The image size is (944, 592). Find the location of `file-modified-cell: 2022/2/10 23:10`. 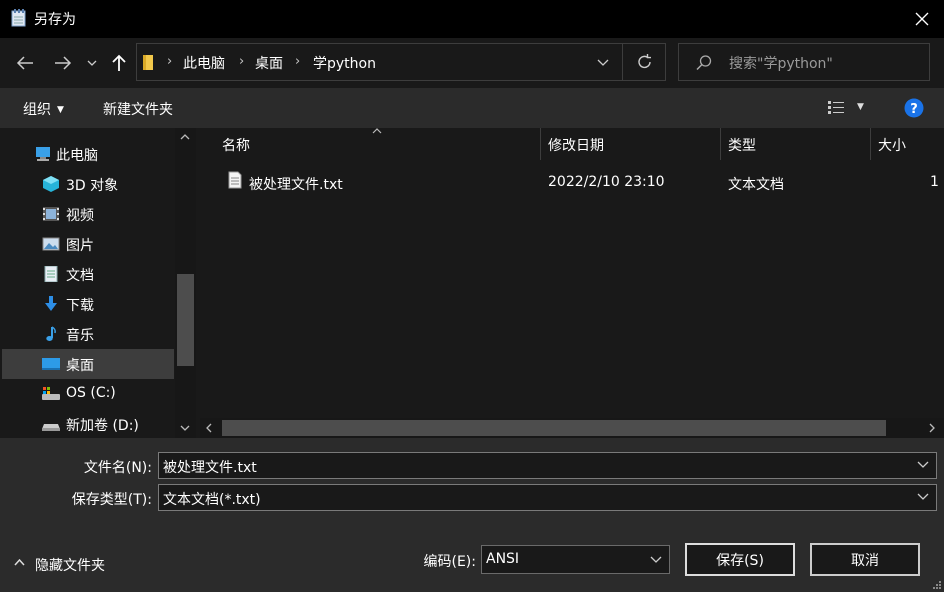

file-modified-cell: 2022/2/10 23:10 is located at coordinates (606, 182).